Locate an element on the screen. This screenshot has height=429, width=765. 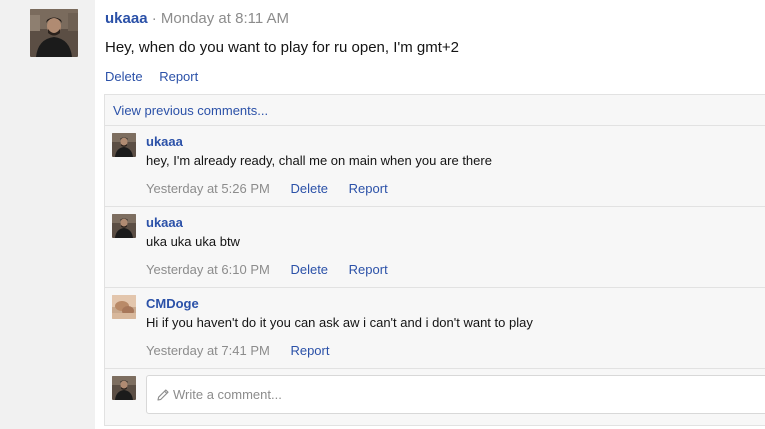
comment-meta: Yesterday at 5:26 PM Delete Report is located at coordinates (275, 188).